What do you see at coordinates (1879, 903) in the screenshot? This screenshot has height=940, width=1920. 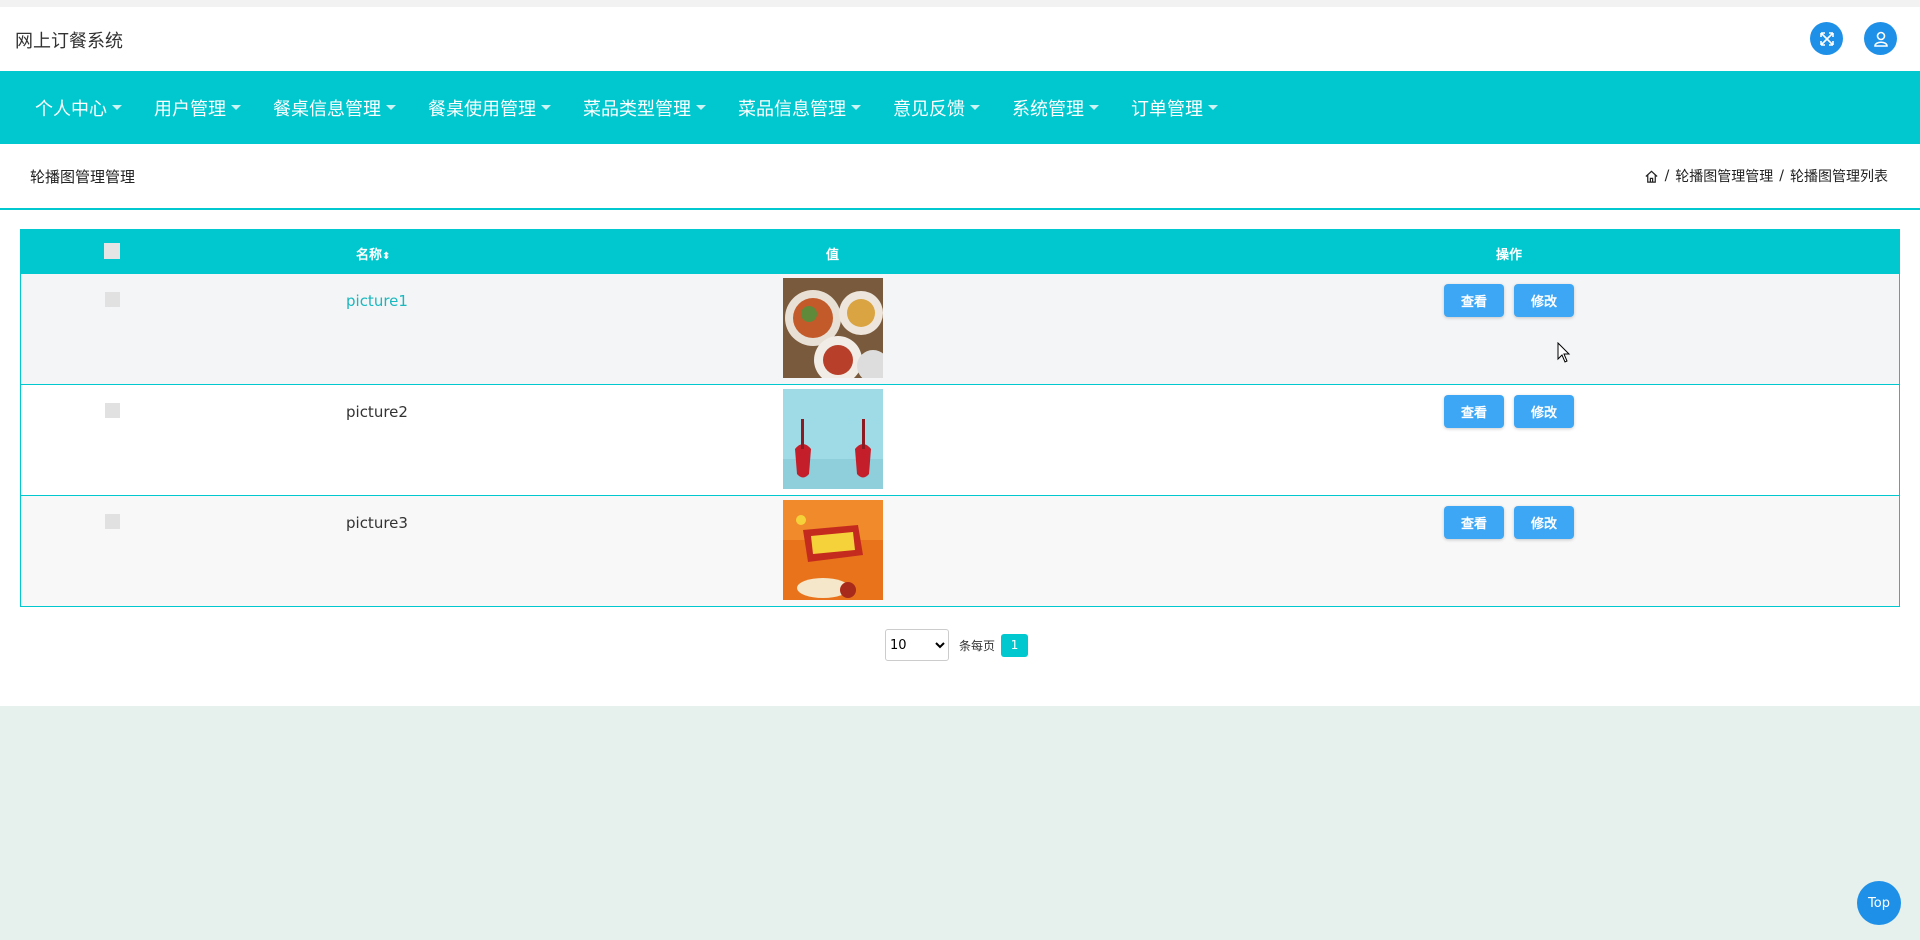 I see `back-to-top-button: Top` at bounding box center [1879, 903].